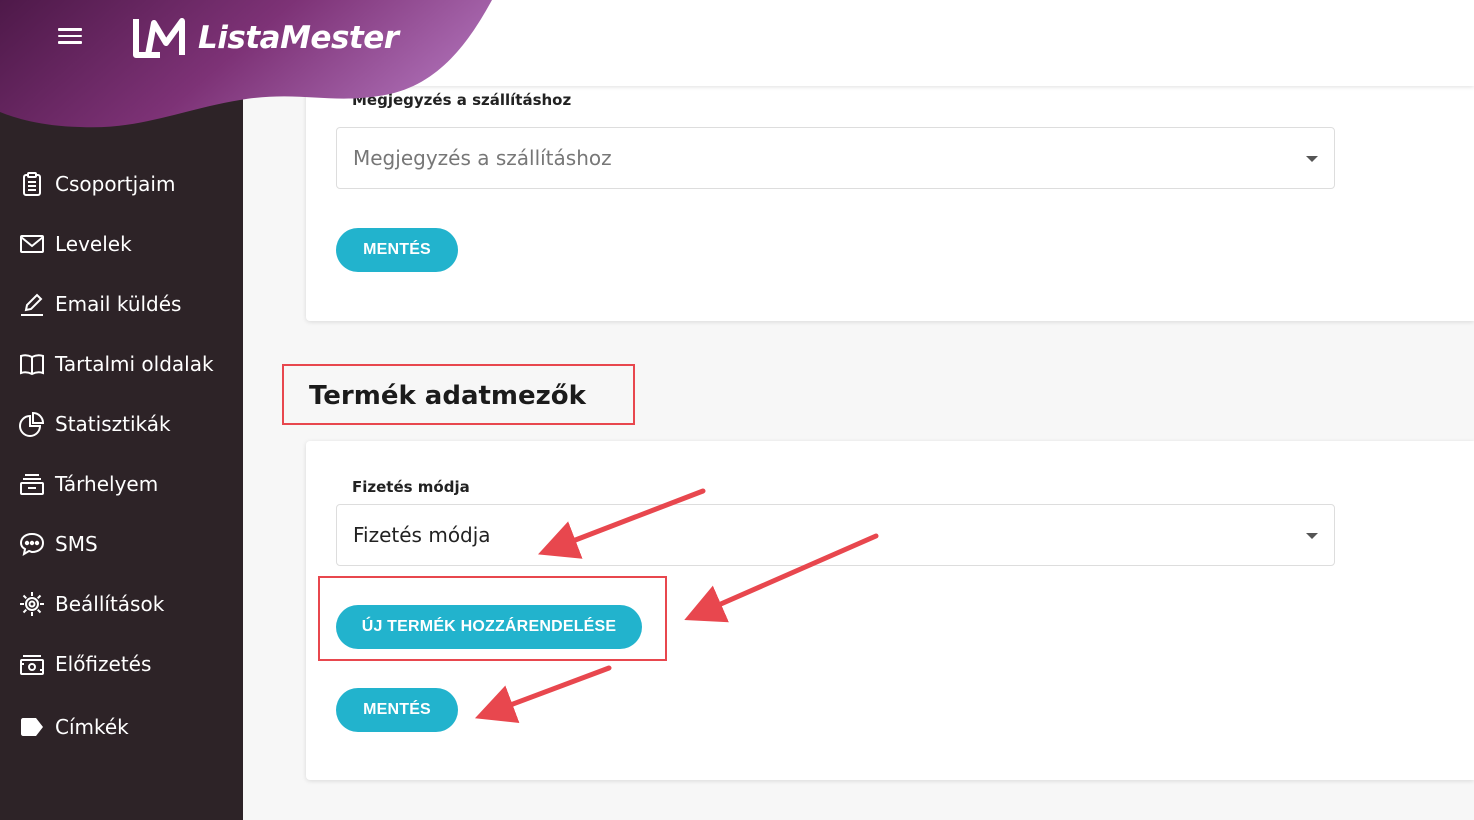 The image size is (1474, 820). I want to click on sidebar-item-email-kuldes: Email küldés, so click(121, 304).